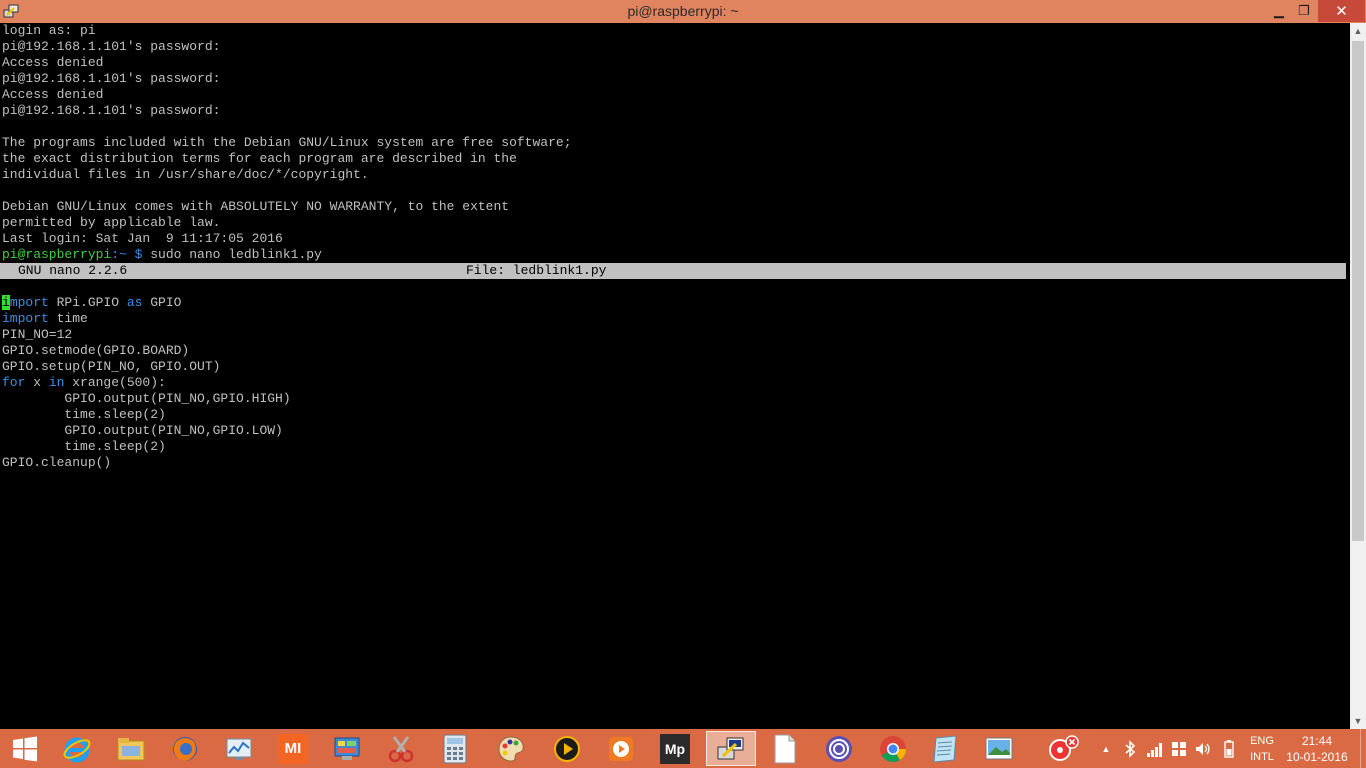 The image size is (1366, 768). I want to click on code-line: import RPi.GPIO as GPIO, so click(91, 303).